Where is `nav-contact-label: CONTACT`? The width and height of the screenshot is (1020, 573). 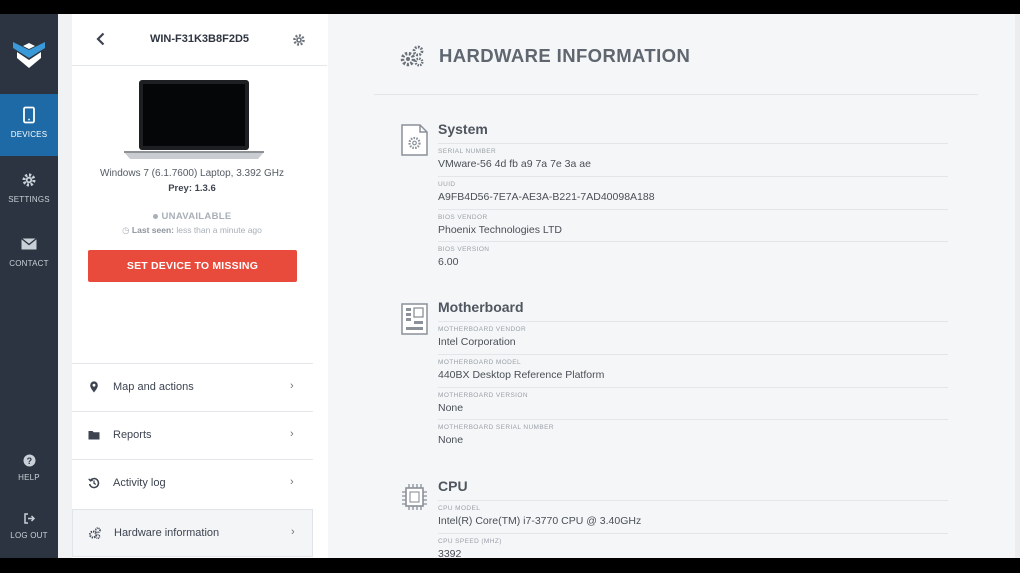
nav-contact-label: CONTACT is located at coordinates (29, 263).